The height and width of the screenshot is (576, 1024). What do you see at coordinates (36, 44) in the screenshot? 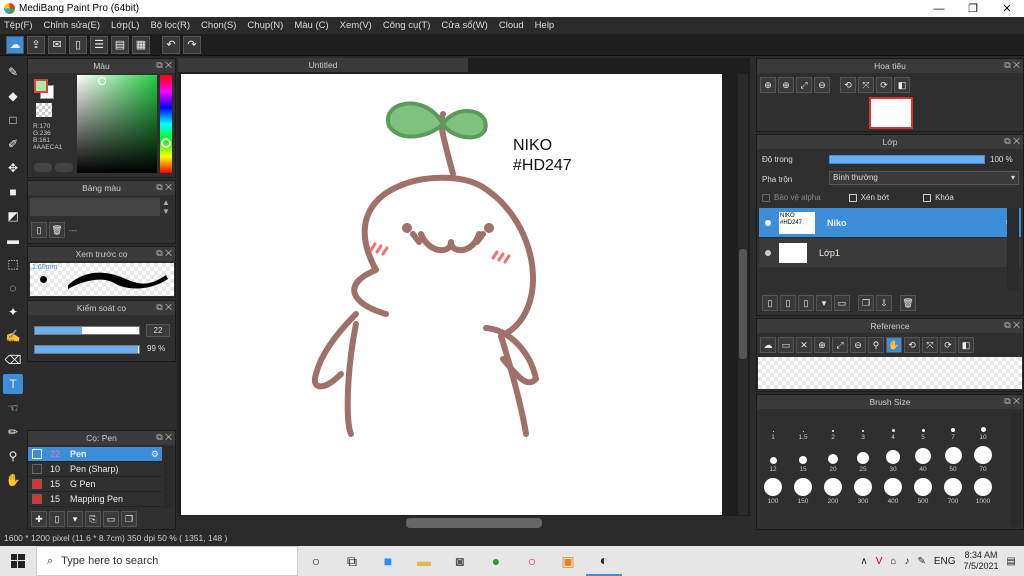
I see `share-icon: ⇪` at bounding box center [36, 44].